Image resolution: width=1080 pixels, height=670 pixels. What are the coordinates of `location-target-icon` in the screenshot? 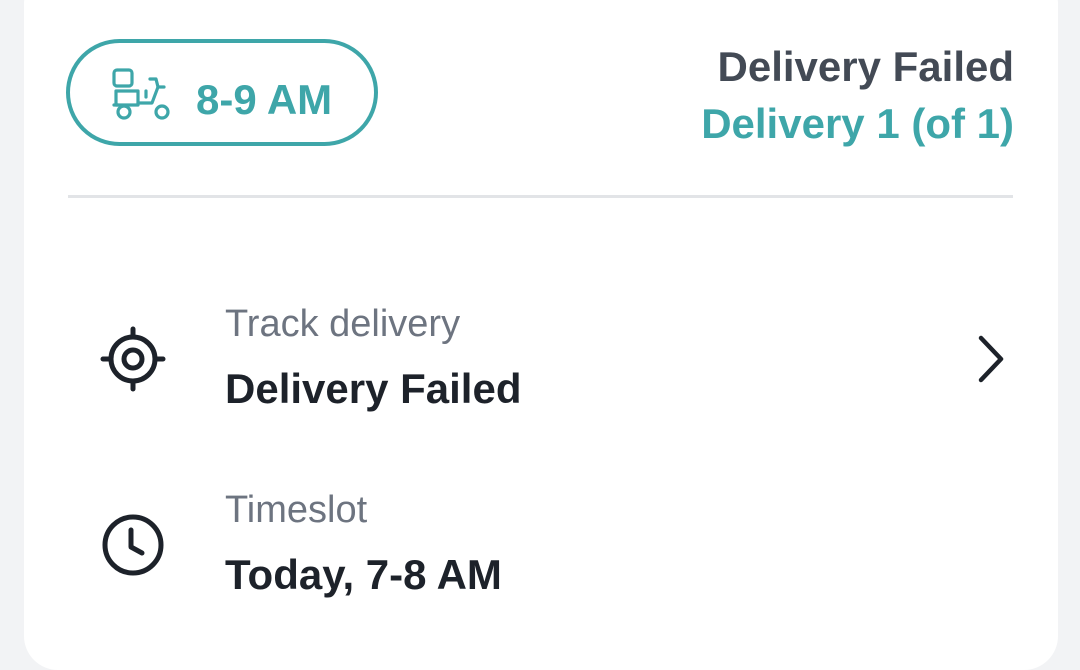 It's located at (133, 359).